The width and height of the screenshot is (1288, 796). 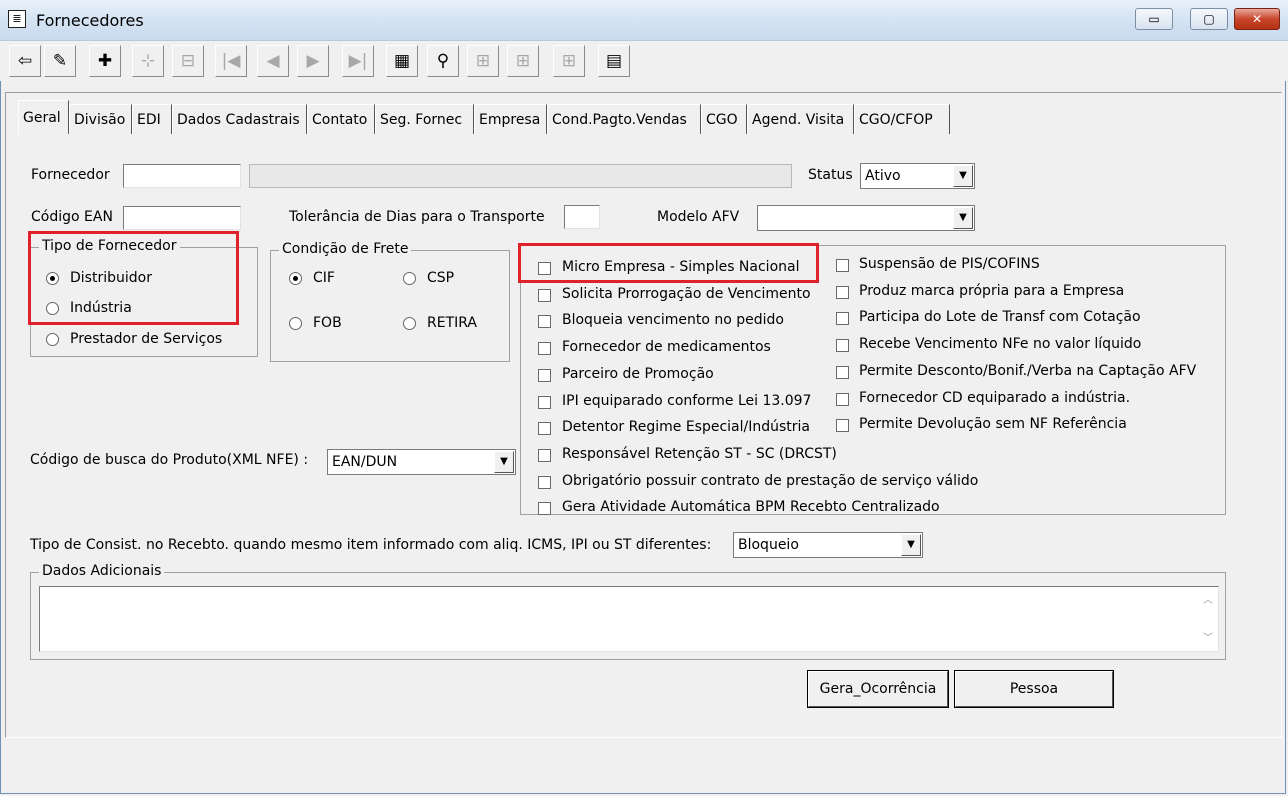 I want to click on last-button: ▶|, so click(x=358, y=61).